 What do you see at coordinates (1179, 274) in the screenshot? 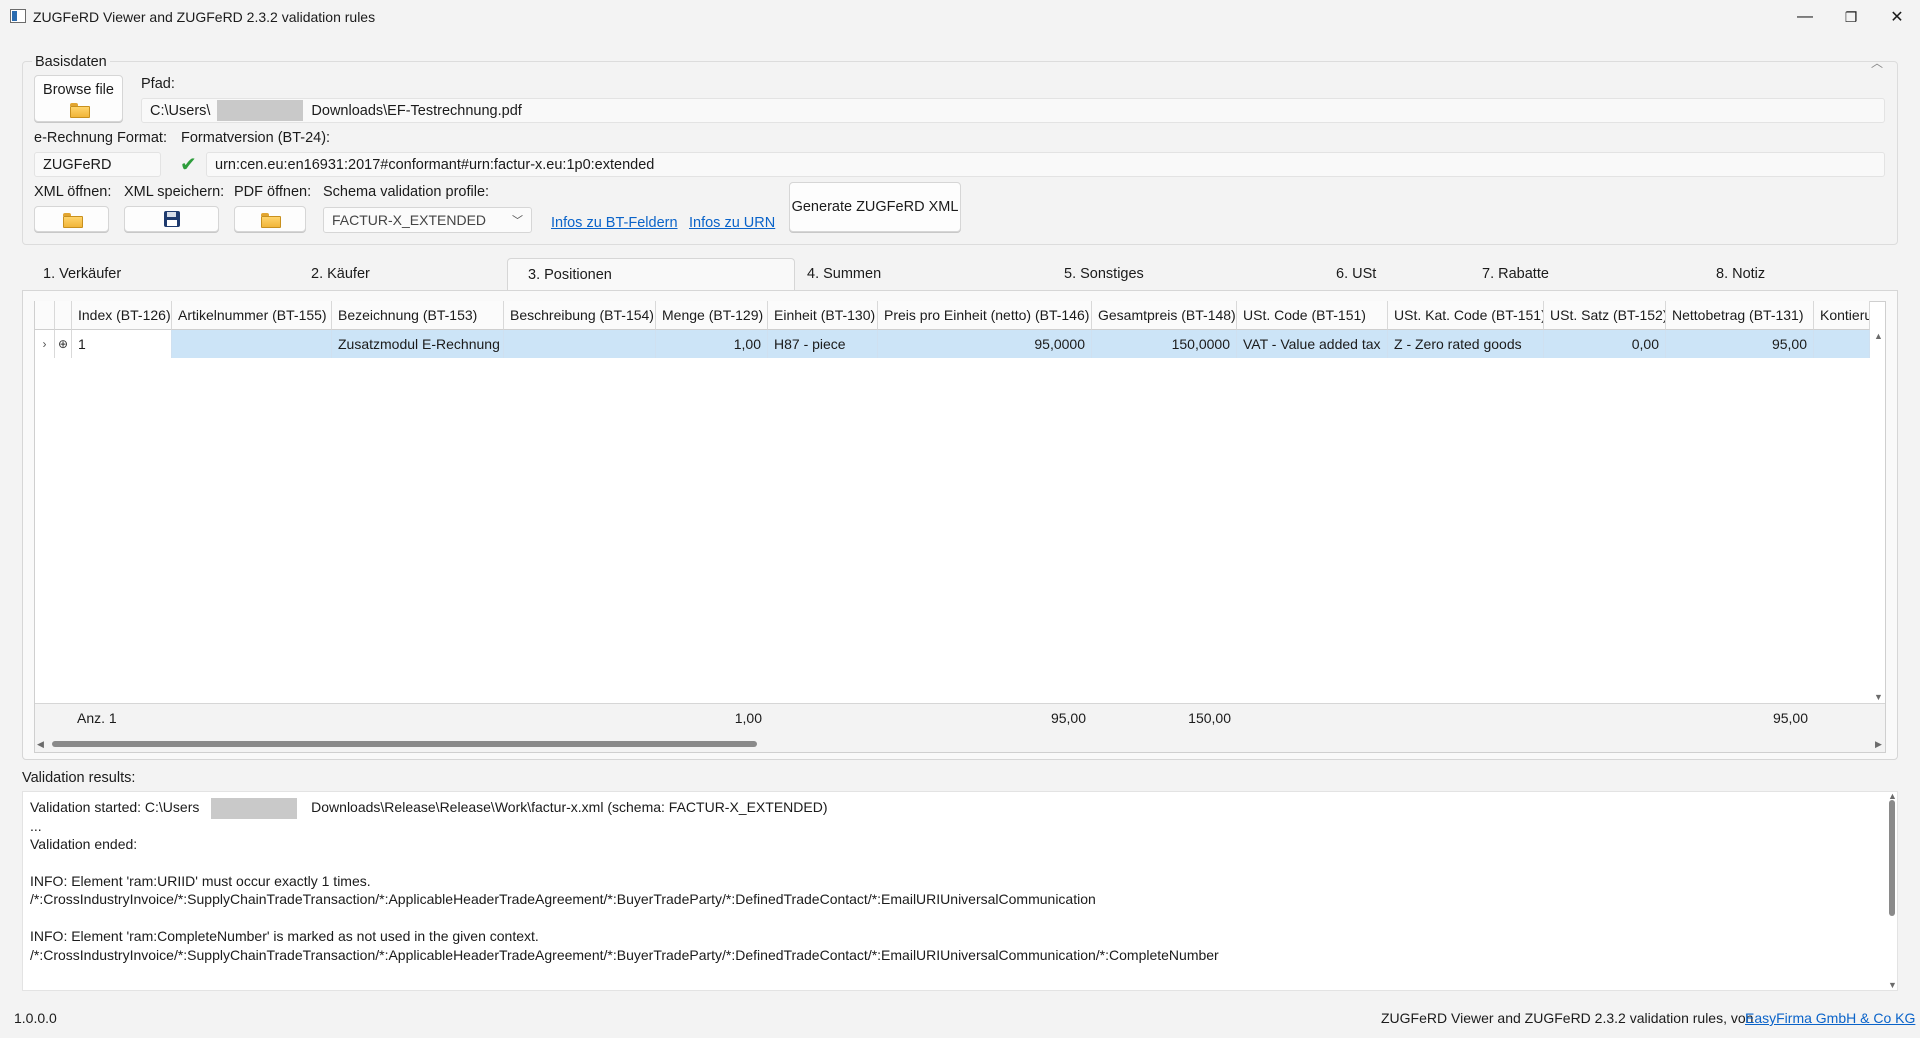
I see `tab-sonstiges: 5. Sonstiges` at bounding box center [1179, 274].